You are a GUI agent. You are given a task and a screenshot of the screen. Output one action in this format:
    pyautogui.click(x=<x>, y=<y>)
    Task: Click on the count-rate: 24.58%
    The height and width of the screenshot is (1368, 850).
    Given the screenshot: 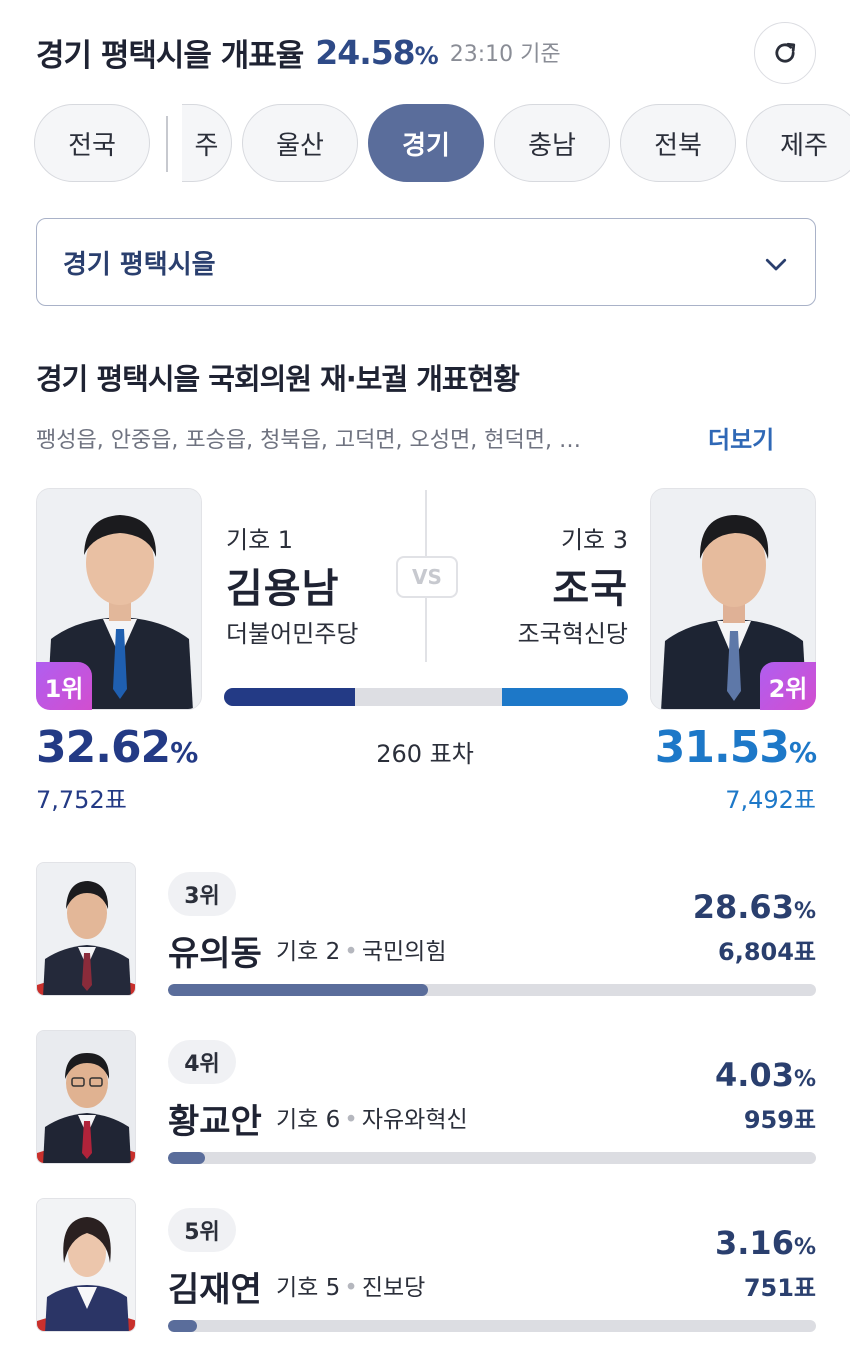 What is the action you would take?
    pyautogui.click(x=377, y=52)
    